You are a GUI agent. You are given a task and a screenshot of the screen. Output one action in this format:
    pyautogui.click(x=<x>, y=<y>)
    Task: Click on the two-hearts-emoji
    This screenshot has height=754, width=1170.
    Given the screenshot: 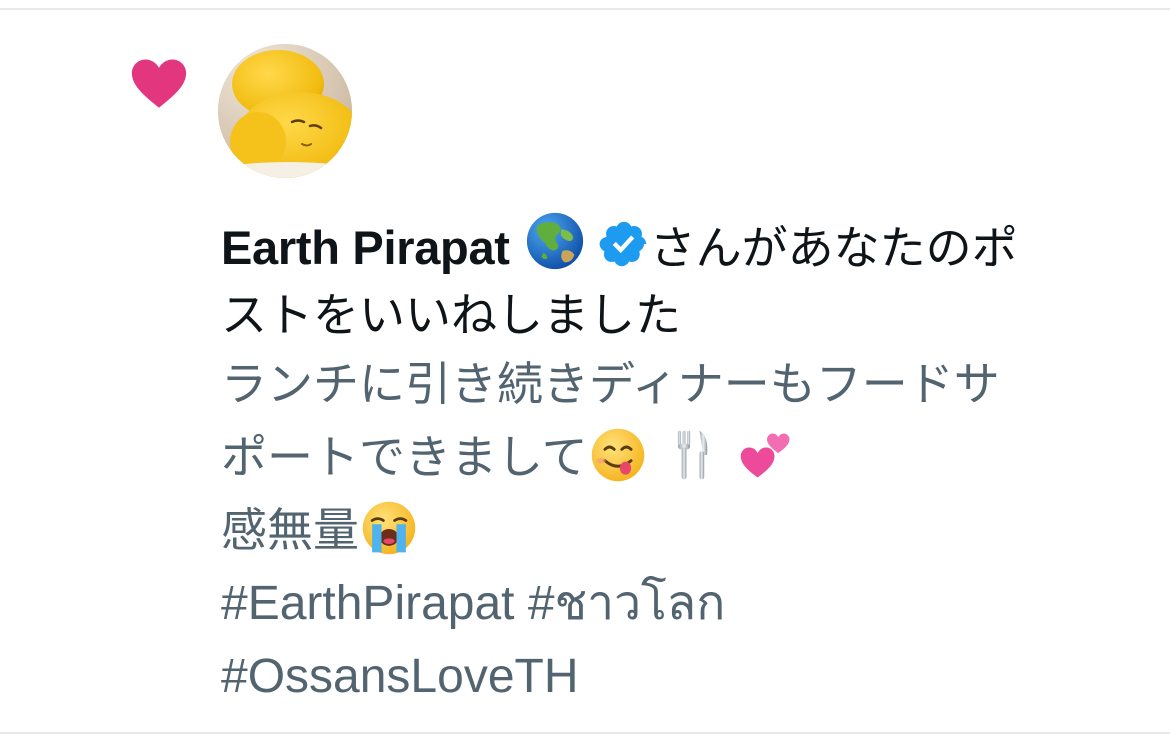 What is the action you would take?
    pyautogui.click(x=765, y=455)
    